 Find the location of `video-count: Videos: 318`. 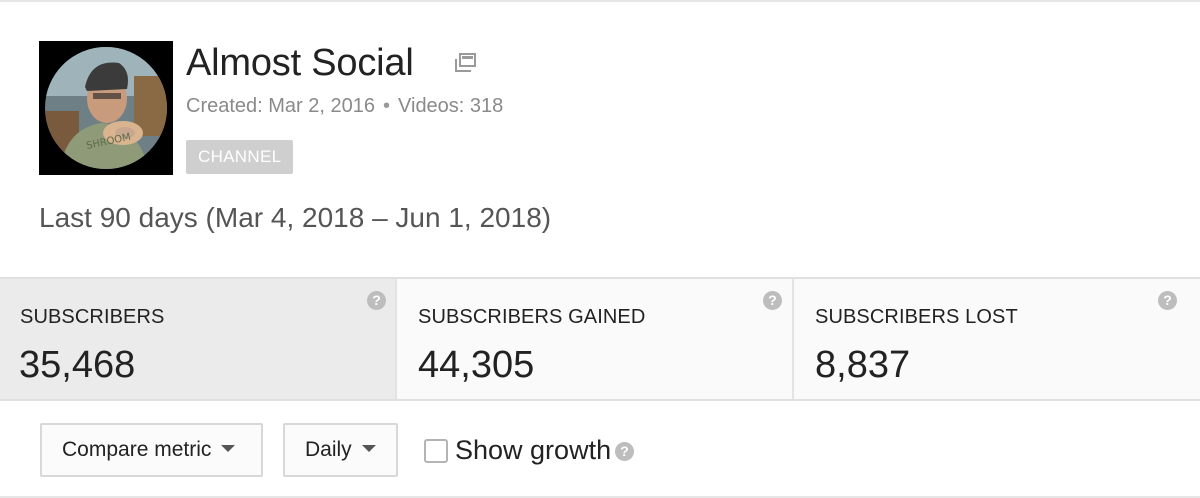

video-count: Videos: 318 is located at coordinates (451, 106).